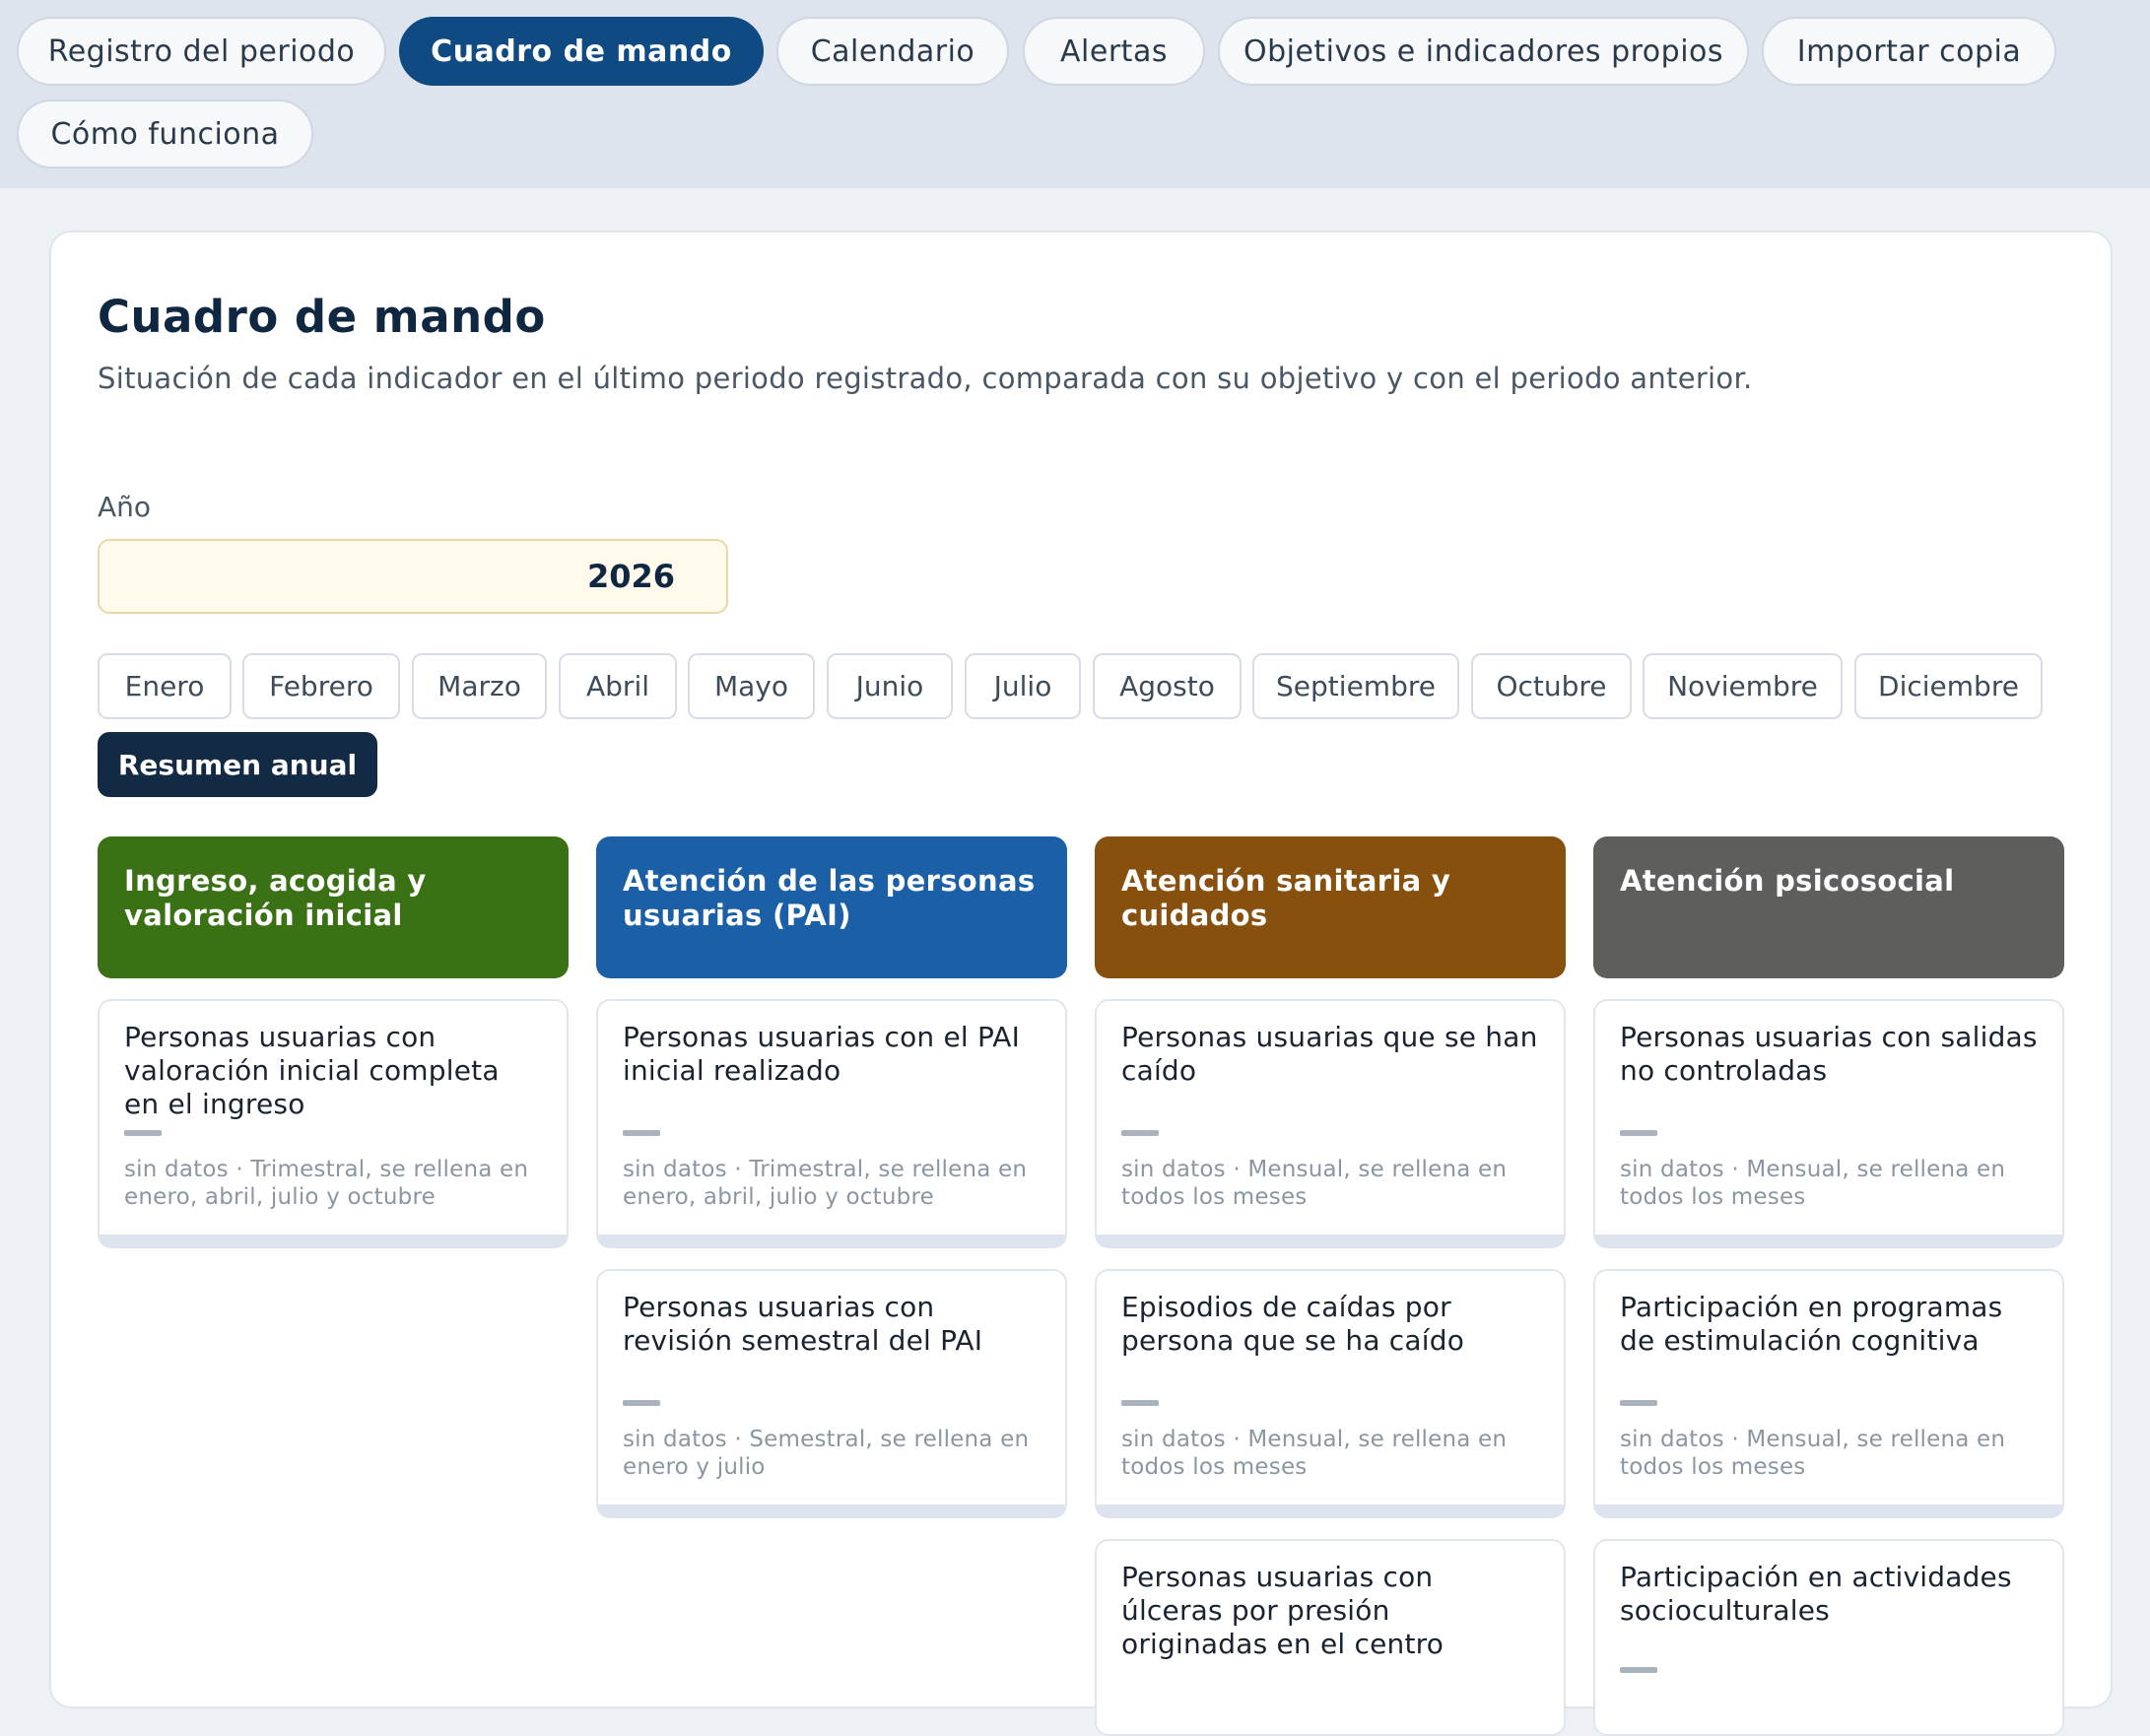  What do you see at coordinates (165, 134) in the screenshot?
I see `tab-como-funciona: Cómo funciona` at bounding box center [165, 134].